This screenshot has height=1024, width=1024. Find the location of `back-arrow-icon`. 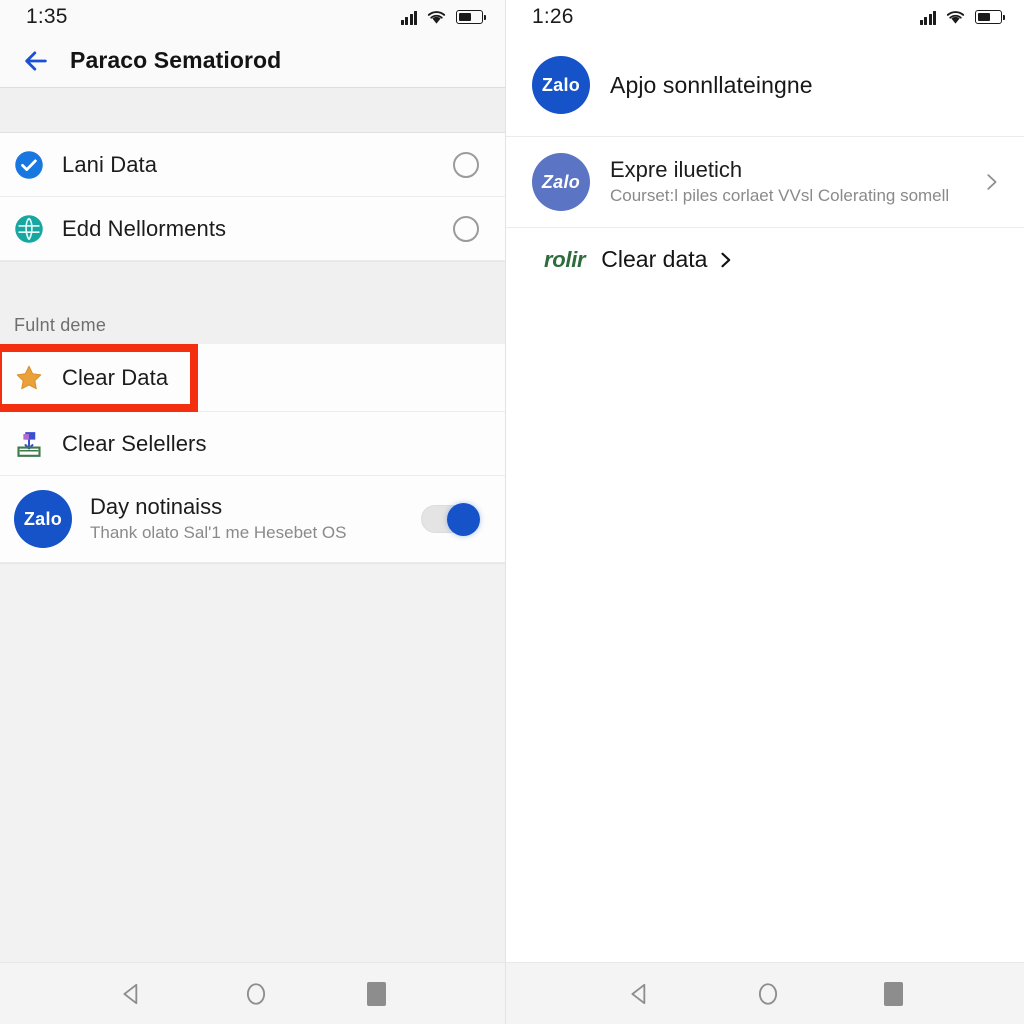

back-arrow-icon is located at coordinates (36, 61).